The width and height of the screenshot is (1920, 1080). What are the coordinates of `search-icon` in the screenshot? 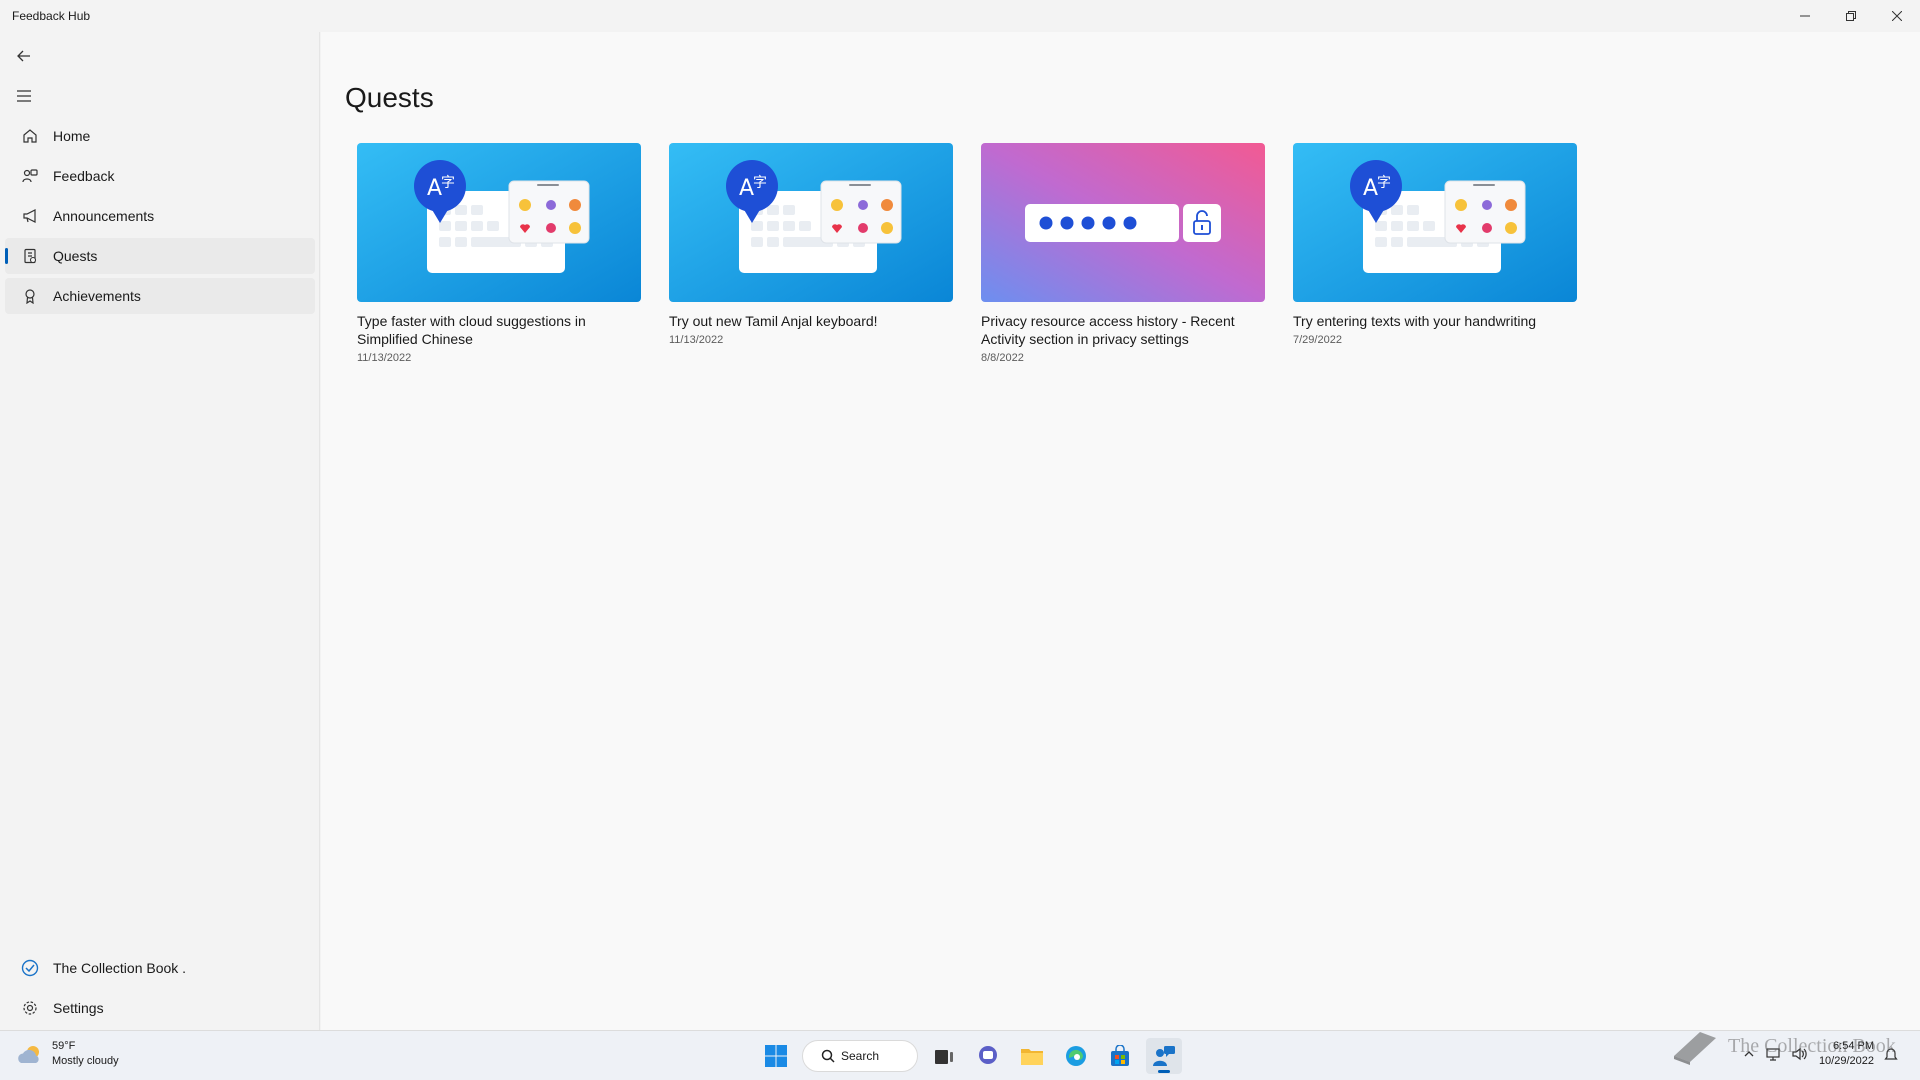 It's located at (828, 1056).